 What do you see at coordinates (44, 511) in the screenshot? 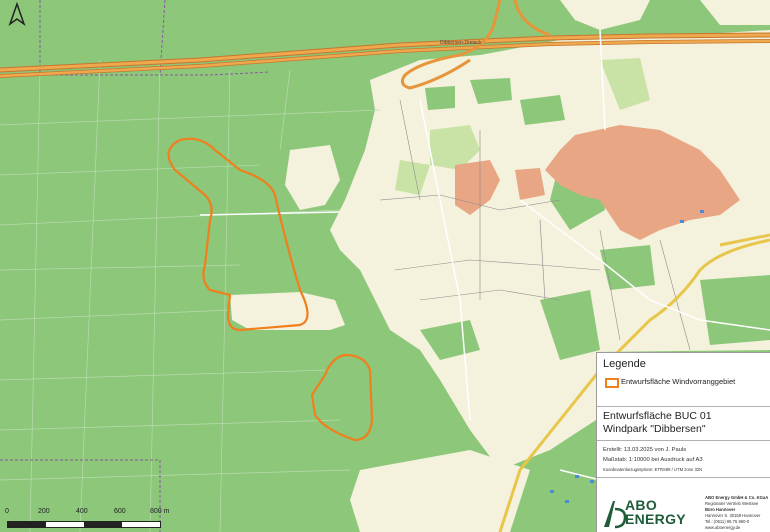
I see `scale-label-200: 200` at bounding box center [44, 511].